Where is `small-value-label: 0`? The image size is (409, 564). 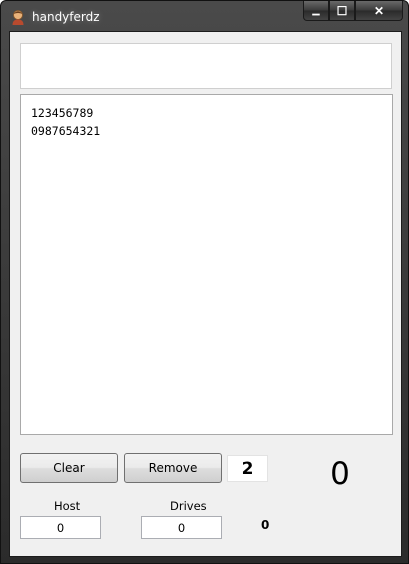
small-value-label: 0 is located at coordinates (265, 525).